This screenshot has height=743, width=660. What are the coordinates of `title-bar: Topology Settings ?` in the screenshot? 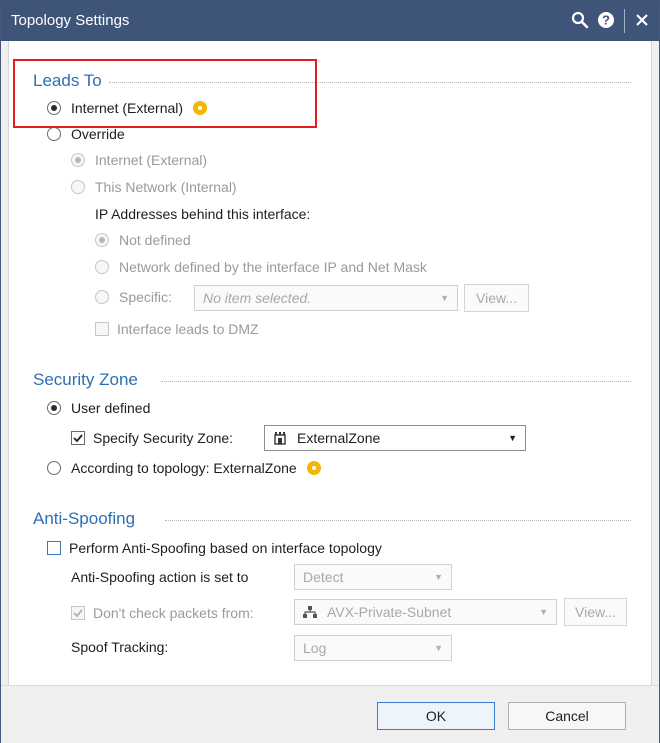 It's located at (330, 21).